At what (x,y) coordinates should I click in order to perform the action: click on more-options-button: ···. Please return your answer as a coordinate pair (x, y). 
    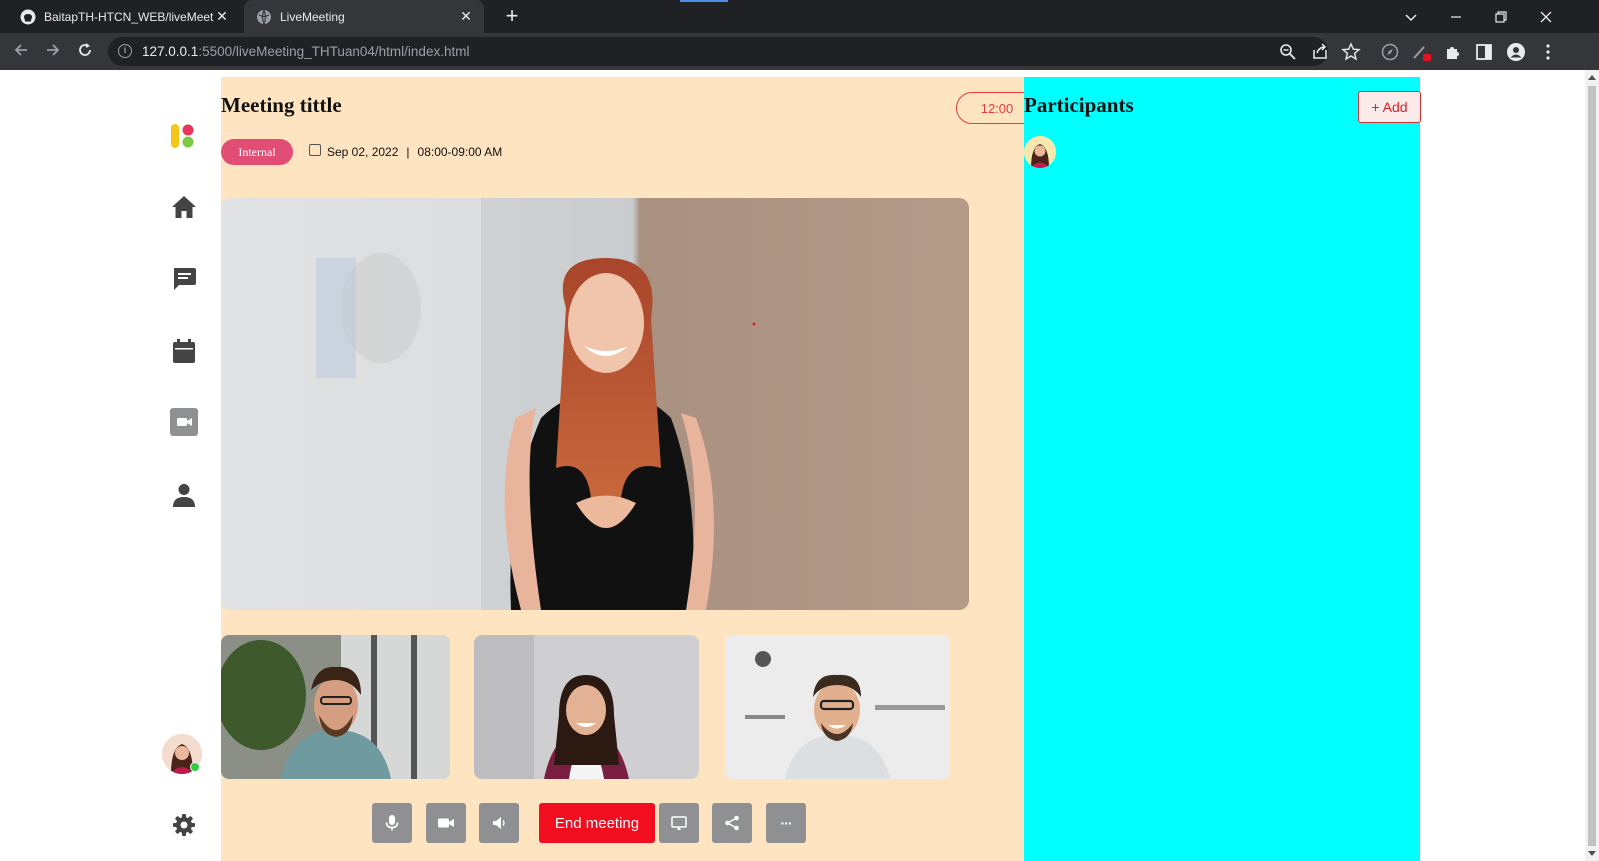
    Looking at the image, I should click on (786, 823).